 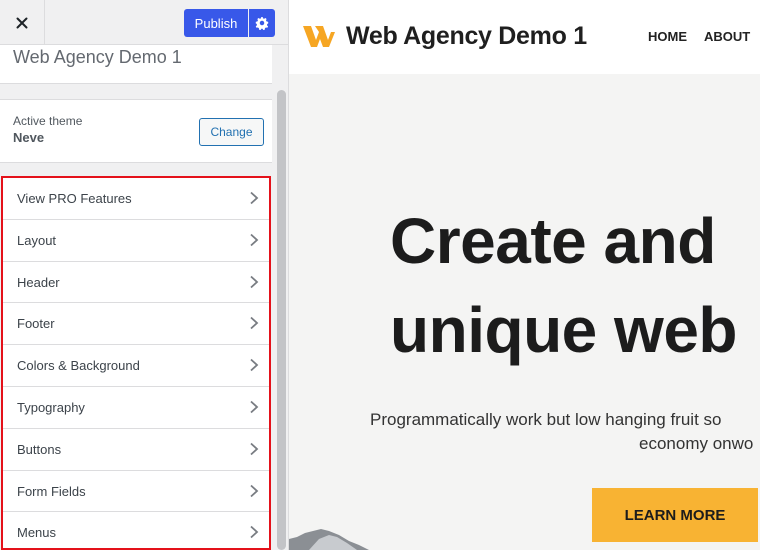 I want to click on scrollbar-thumb, so click(x=281, y=320).